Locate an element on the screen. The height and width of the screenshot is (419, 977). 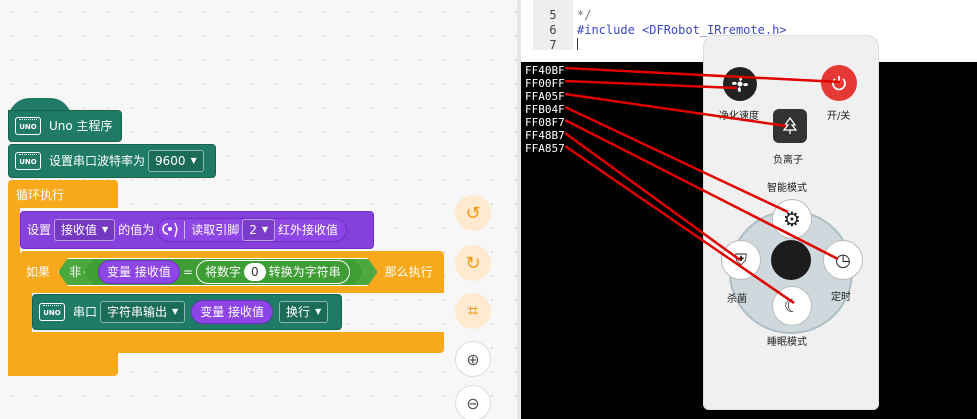
ir-read-block: 读取引脚 2 ▼ 红外接收值 is located at coordinates (252, 230).